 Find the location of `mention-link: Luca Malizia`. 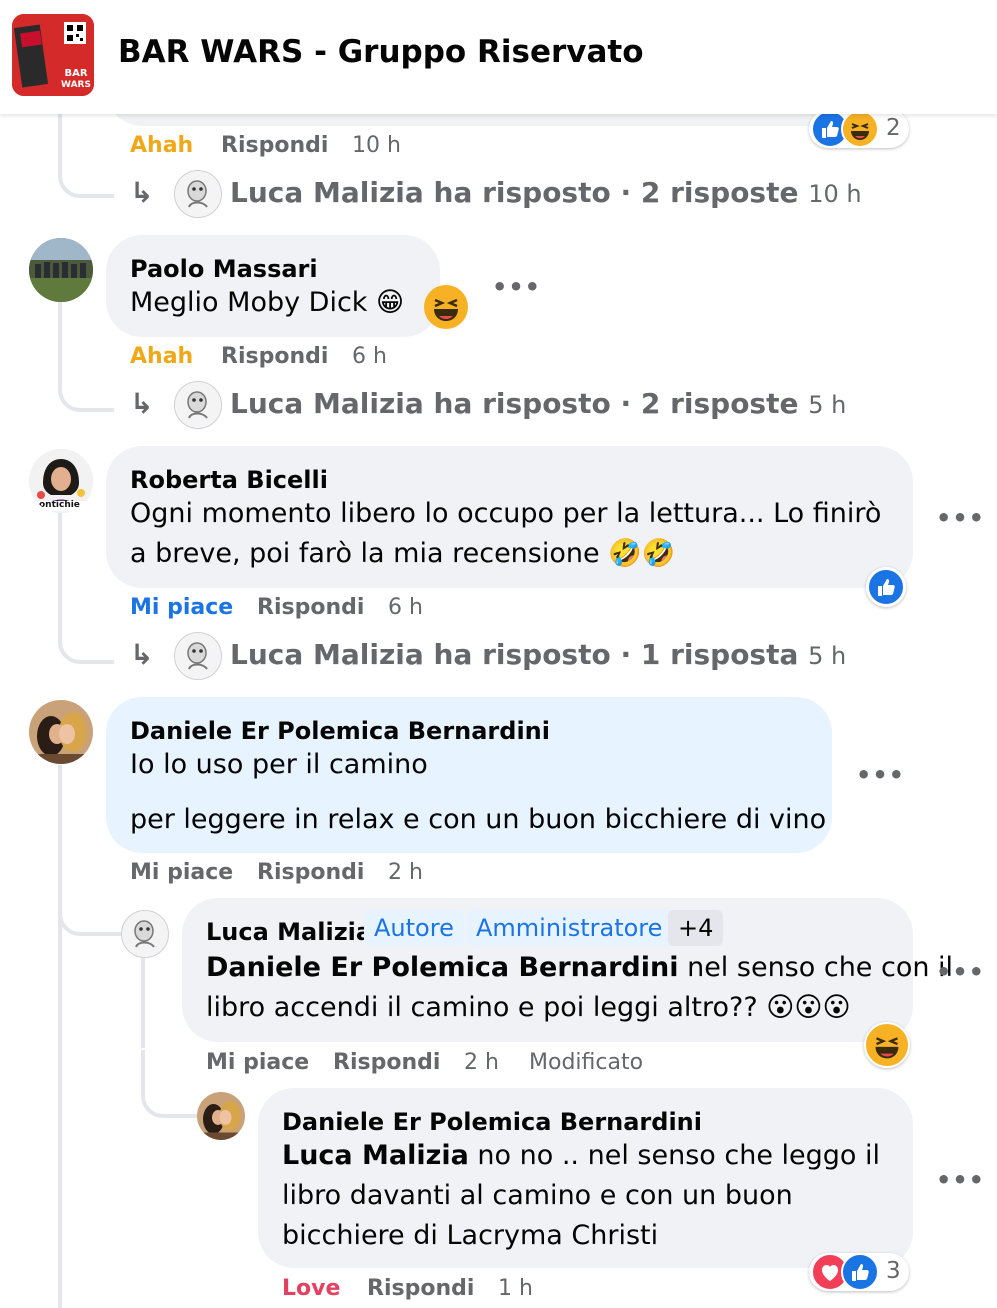

mention-link: Luca Malizia is located at coordinates (375, 1155).